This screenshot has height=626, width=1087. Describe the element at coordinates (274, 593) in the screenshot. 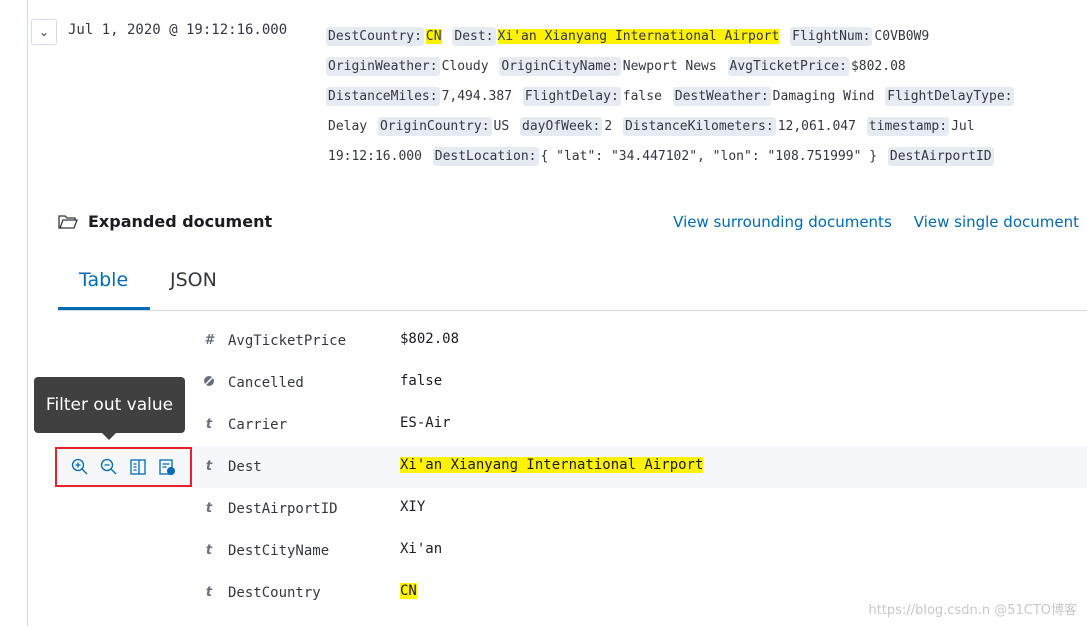

I see `field-name: DestCountry` at that location.